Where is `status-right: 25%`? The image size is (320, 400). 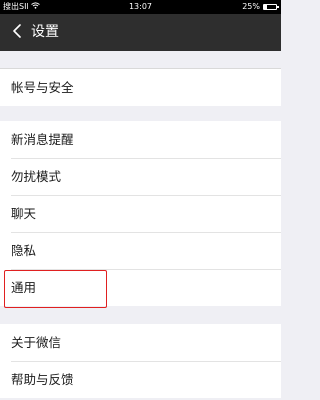
status-right: 25% is located at coordinates (260, 7).